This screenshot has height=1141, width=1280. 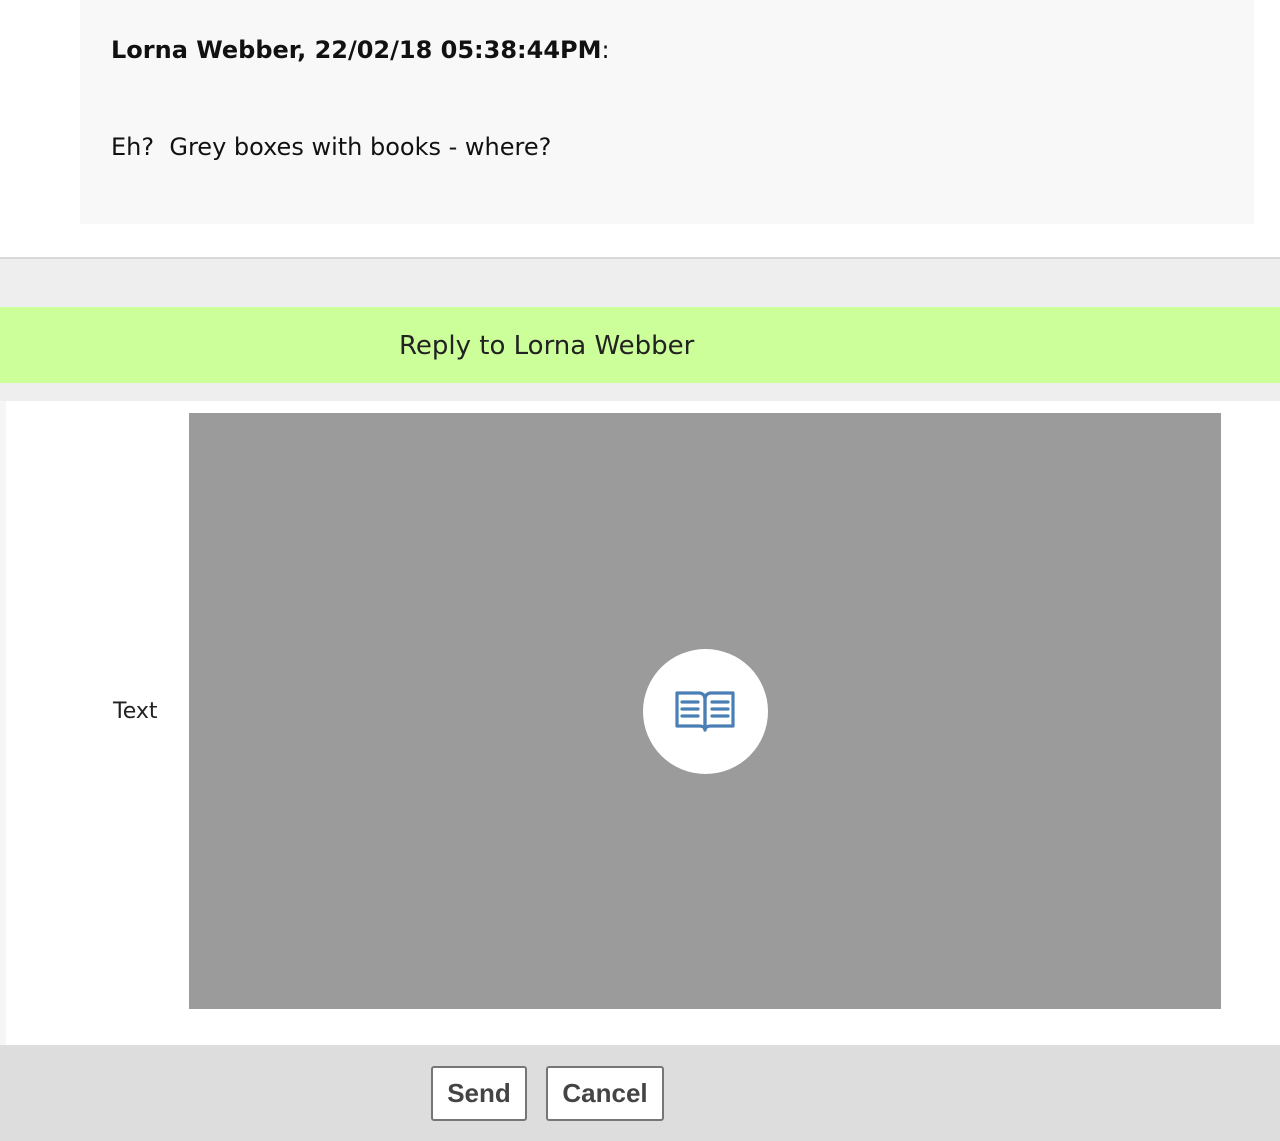 What do you see at coordinates (605, 50) in the screenshot?
I see `message-author-suffix: :` at bounding box center [605, 50].